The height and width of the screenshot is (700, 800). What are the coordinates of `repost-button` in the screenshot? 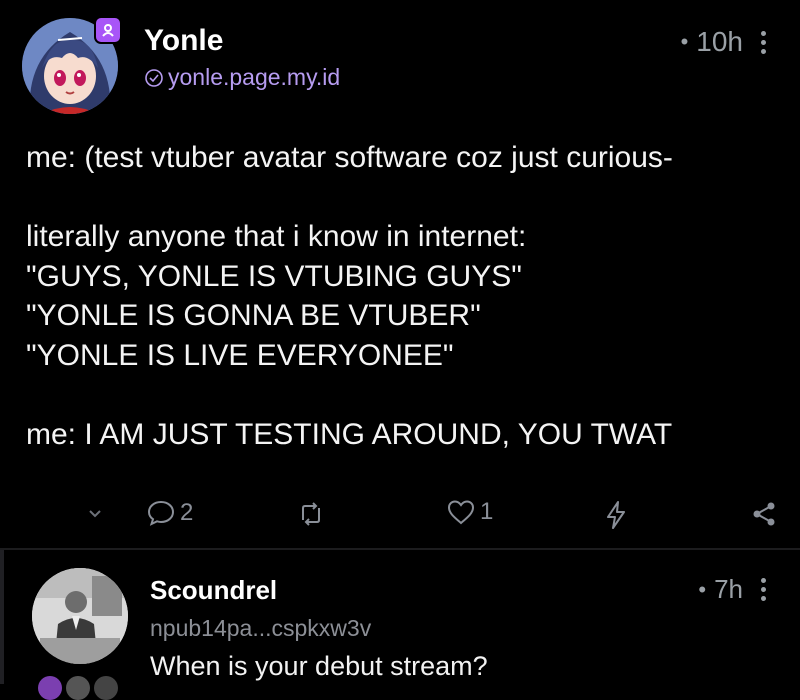 It's located at (311, 514).